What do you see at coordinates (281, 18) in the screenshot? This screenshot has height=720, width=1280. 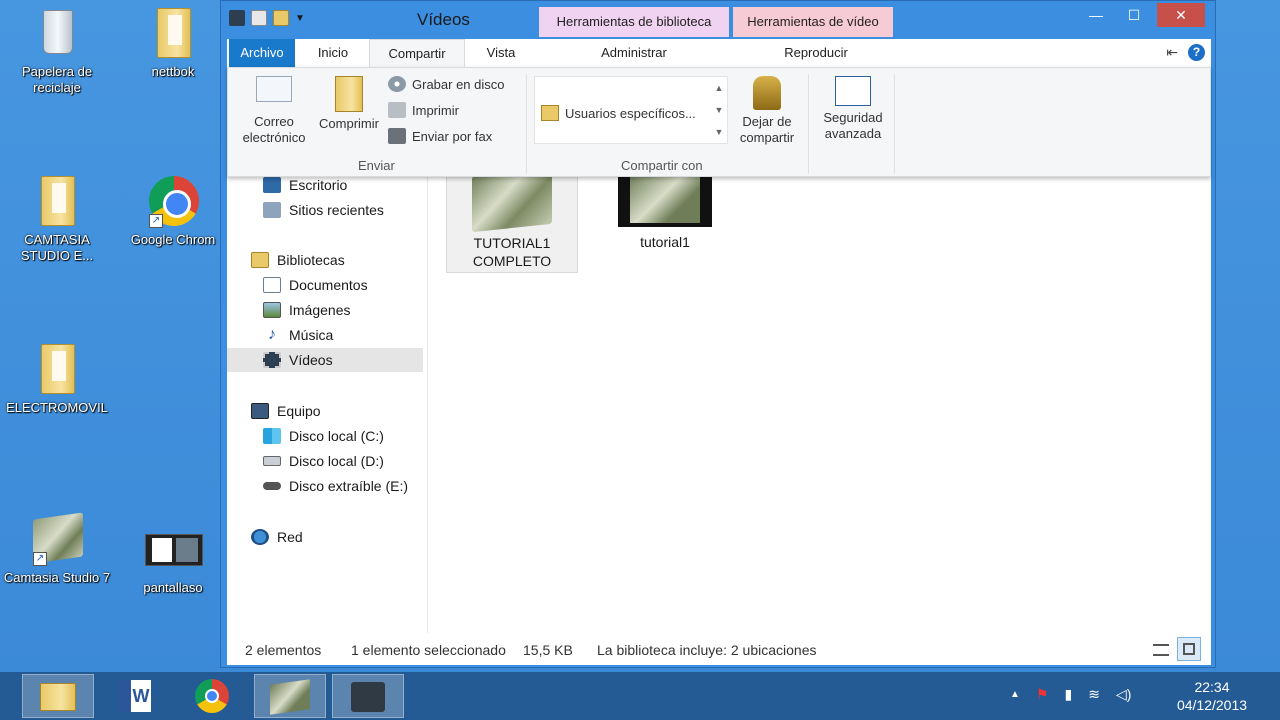 I see `new-folder-icon` at bounding box center [281, 18].